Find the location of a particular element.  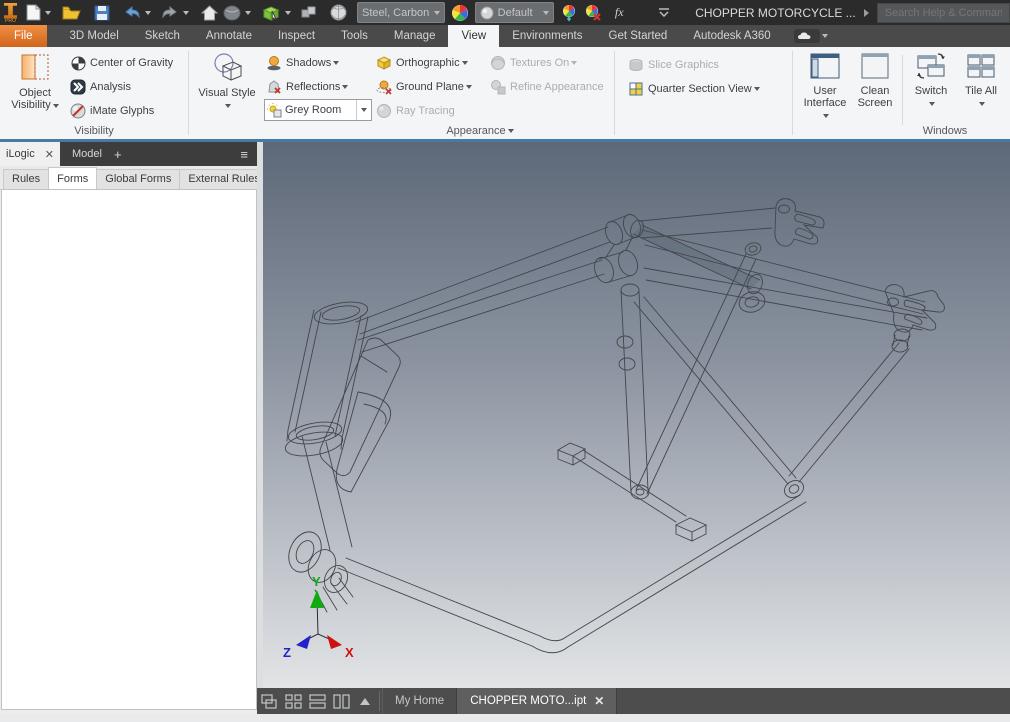

cloud-icon is located at coordinates (806, 36).